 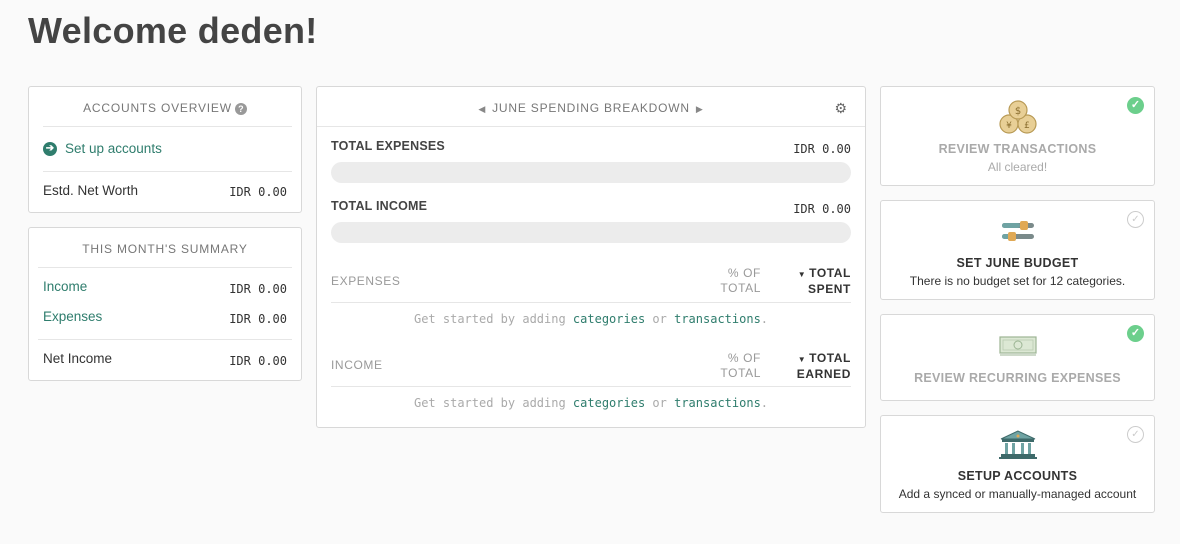 I want to click on total-income-value: IDR 0.00, so click(x=822, y=209).